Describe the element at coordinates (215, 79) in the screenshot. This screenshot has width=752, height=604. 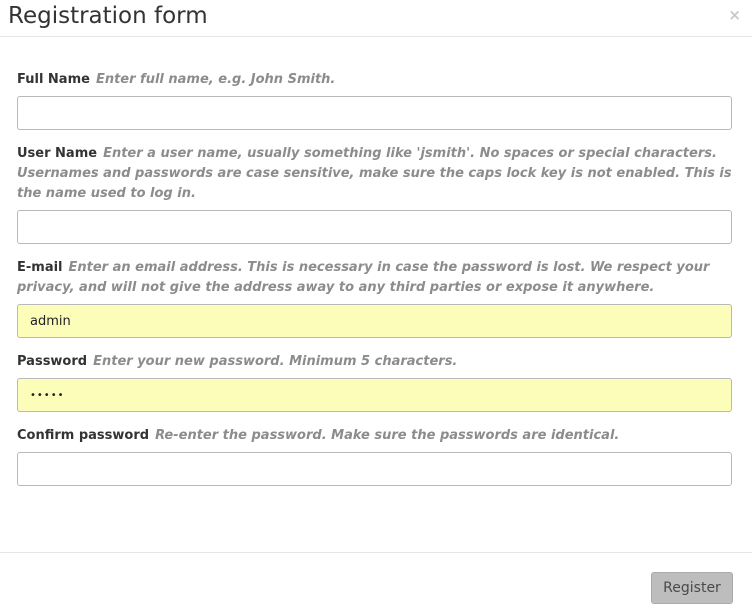
I see `full-name-hint: Enter full name, e.g. John Smith.` at that location.